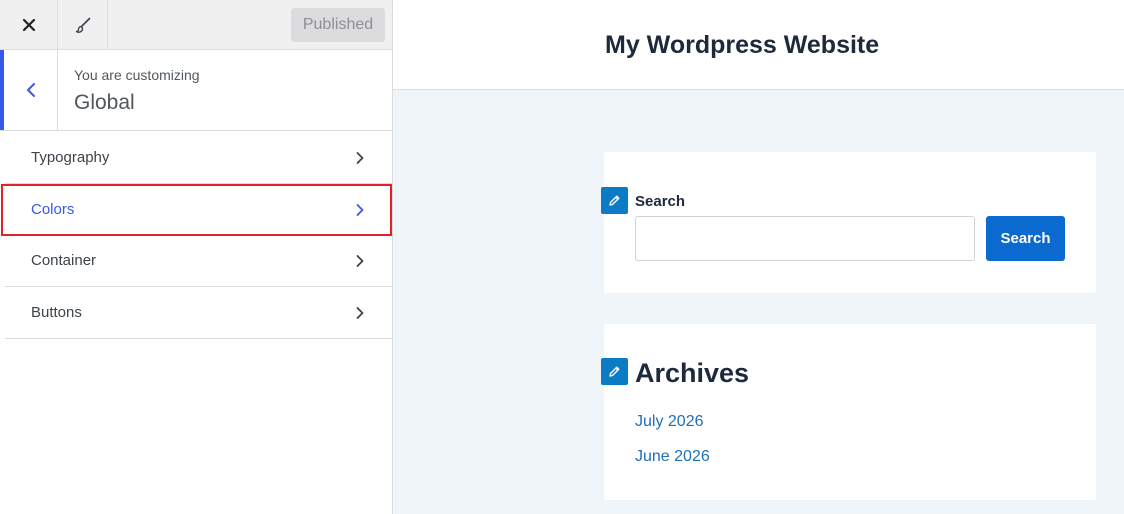 The height and width of the screenshot is (514, 1124). I want to click on close-icon, so click(28, 25).